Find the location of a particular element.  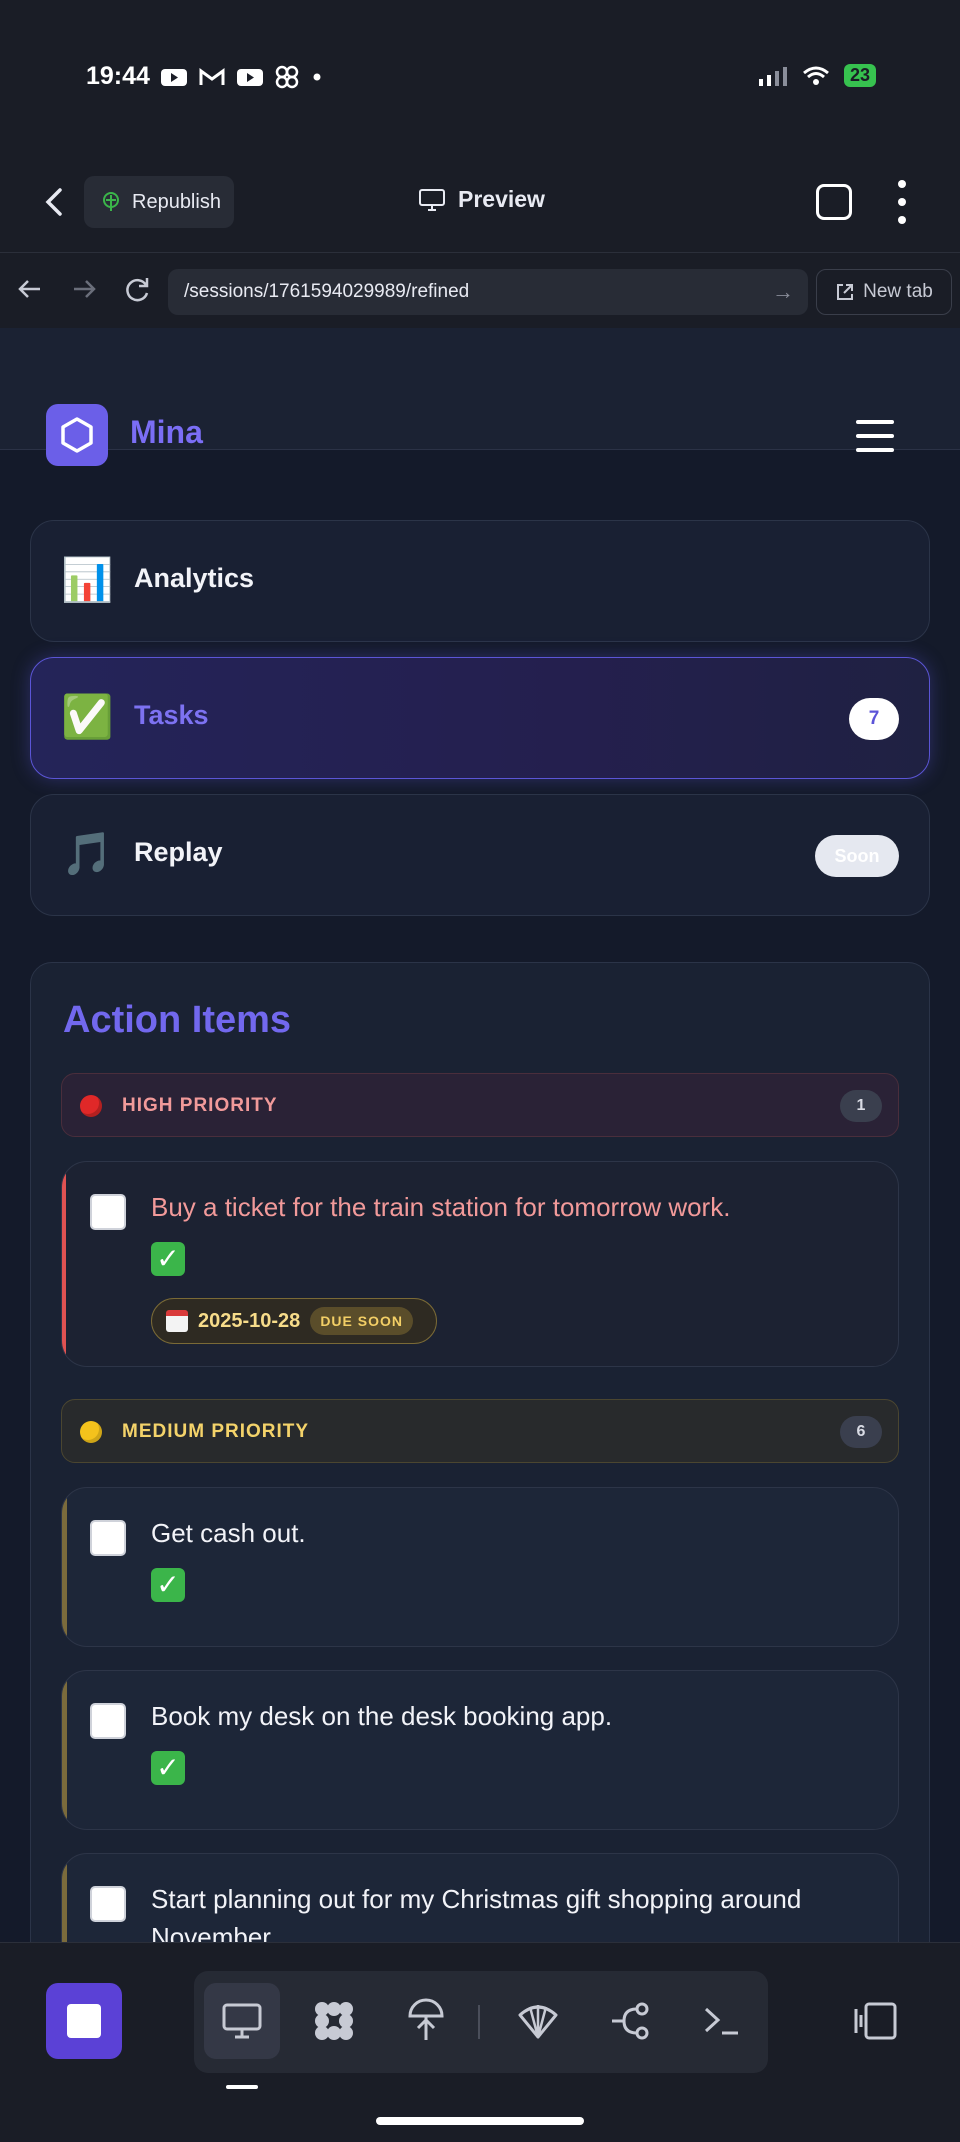

sidebar-toggle-icon is located at coordinates (875, 2023).